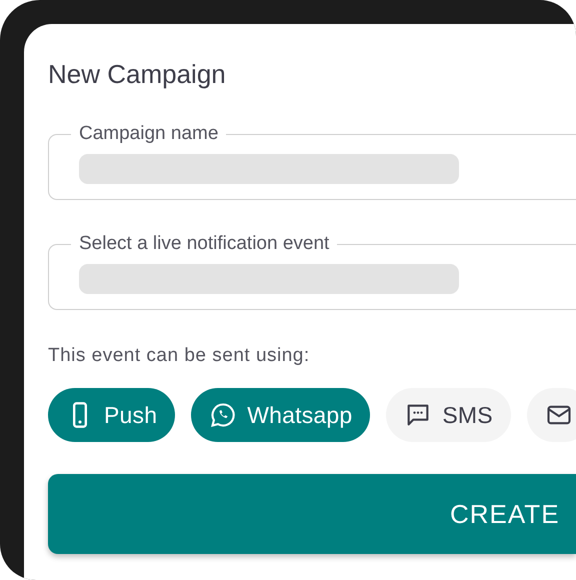  Describe the element at coordinates (312, 514) in the screenshot. I see `create-button: CREATE` at that location.